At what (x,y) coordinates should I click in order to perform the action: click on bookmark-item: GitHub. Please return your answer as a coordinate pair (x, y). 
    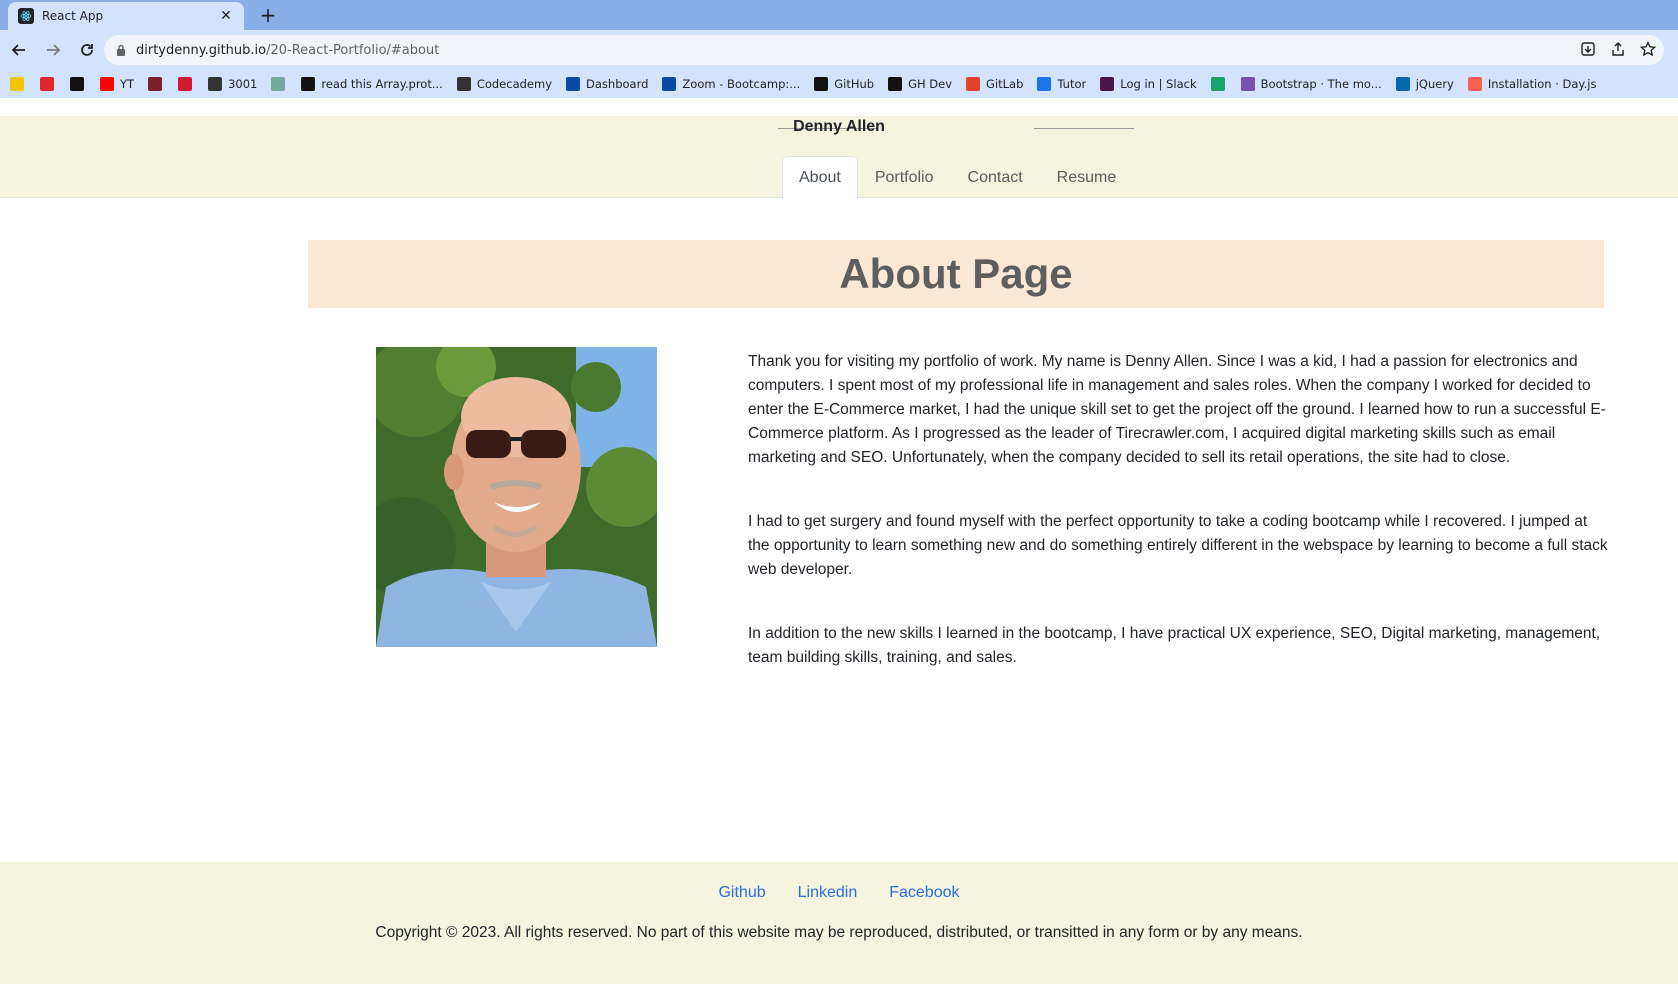
    Looking at the image, I should click on (844, 84).